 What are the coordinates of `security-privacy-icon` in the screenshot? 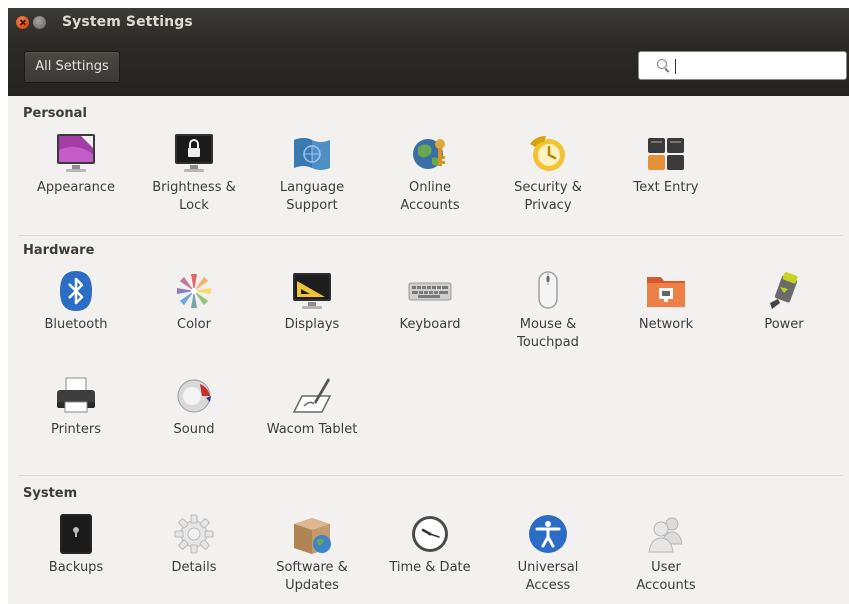 It's located at (547, 153).